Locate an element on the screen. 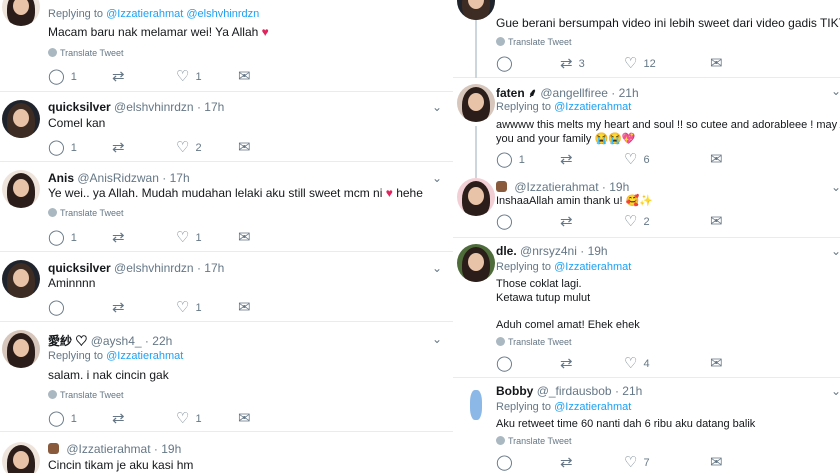  reply-mention-link: @Izzatierahmat @elshvhinrdzn is located at coordinates (182, 14).